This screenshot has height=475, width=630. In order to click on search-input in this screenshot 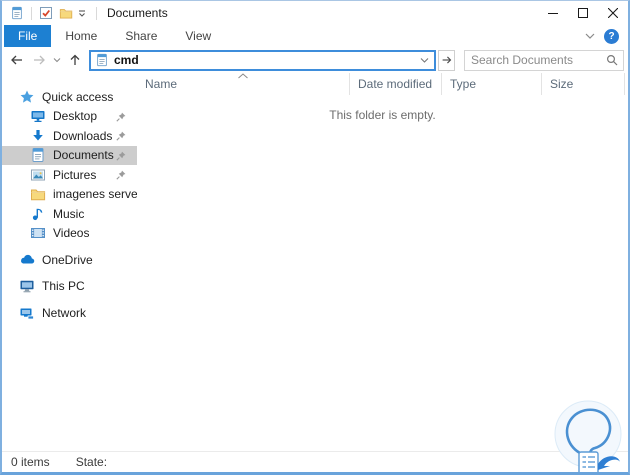, I will do `click(538, 60)`.